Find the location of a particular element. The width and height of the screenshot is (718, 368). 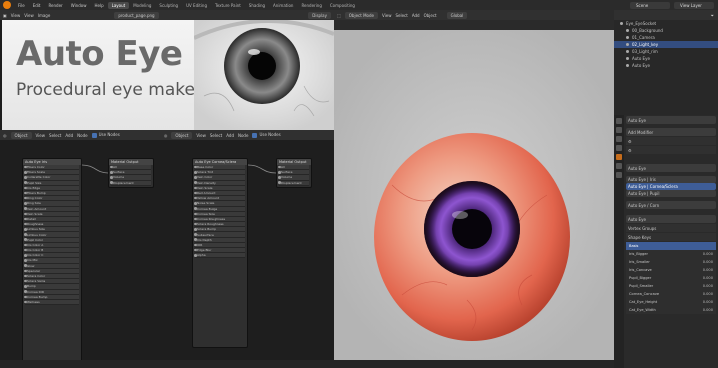

menu-file: File is located at coordinates (21, 5).